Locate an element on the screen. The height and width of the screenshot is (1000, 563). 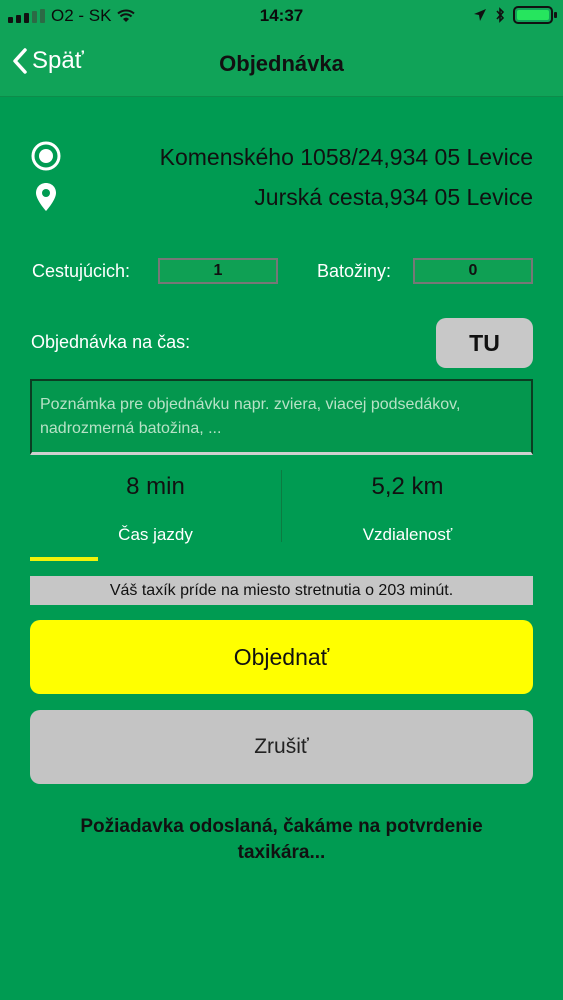
time-now-button: TU is located at coordinates (484, 343).